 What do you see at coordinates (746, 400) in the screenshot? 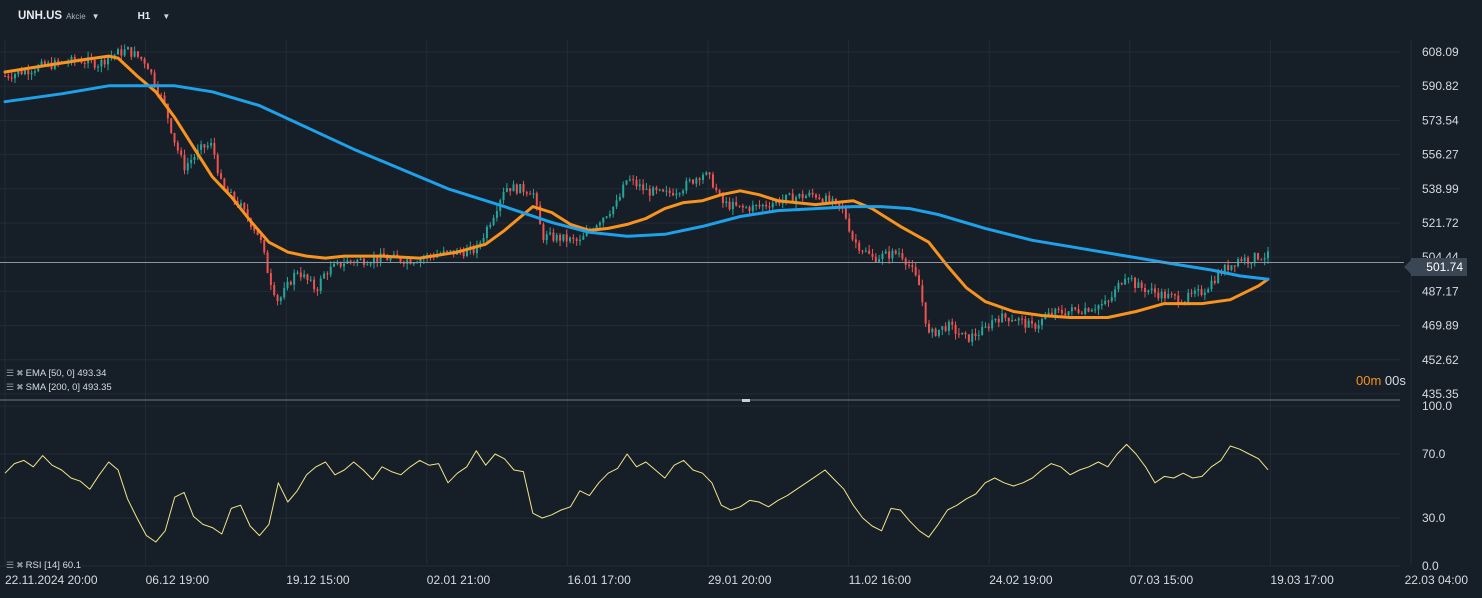
I see `pane-resize-handle` at bounding box center [746, 400].